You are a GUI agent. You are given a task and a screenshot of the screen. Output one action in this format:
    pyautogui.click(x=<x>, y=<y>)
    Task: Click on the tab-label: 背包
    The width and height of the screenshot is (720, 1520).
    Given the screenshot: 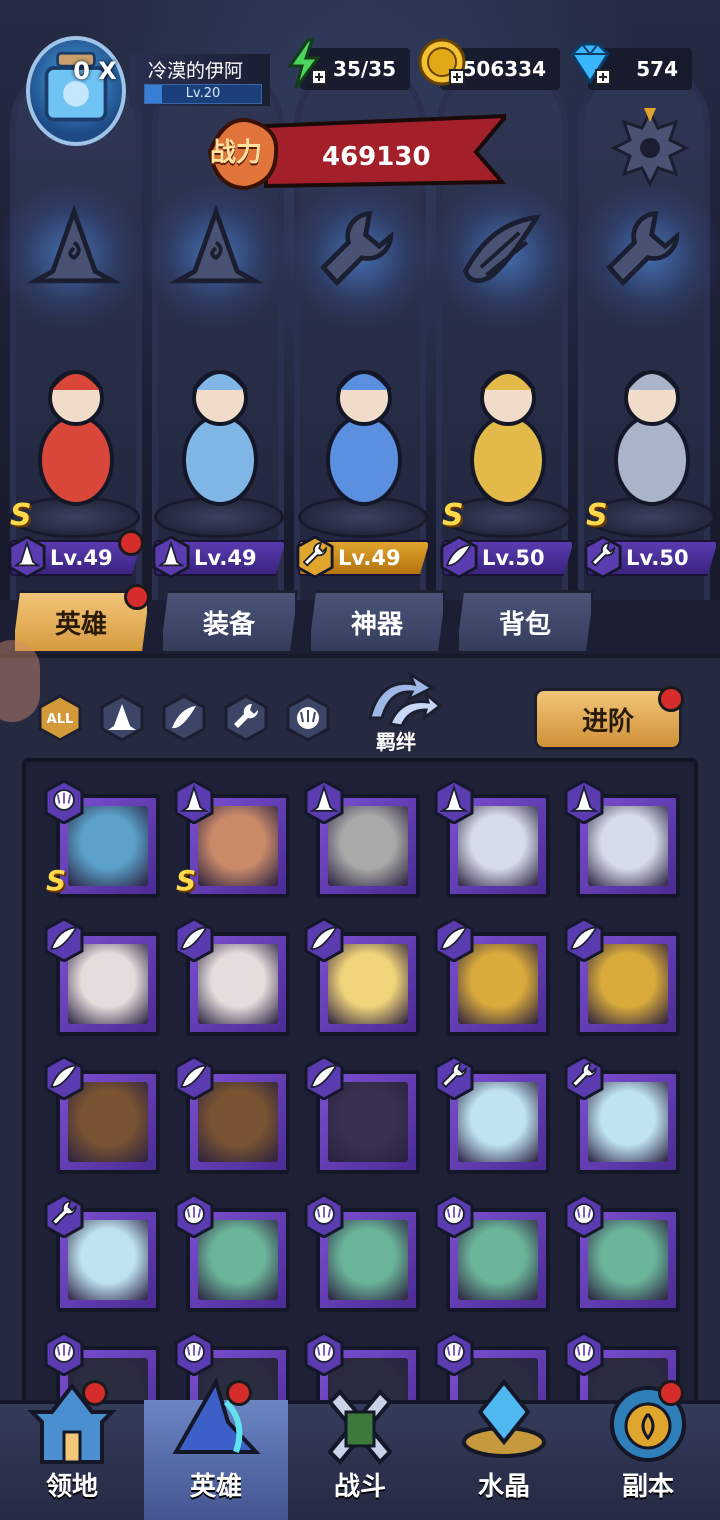 What is the action you would take?
    pyautogui.click(x=524, y=624)
    